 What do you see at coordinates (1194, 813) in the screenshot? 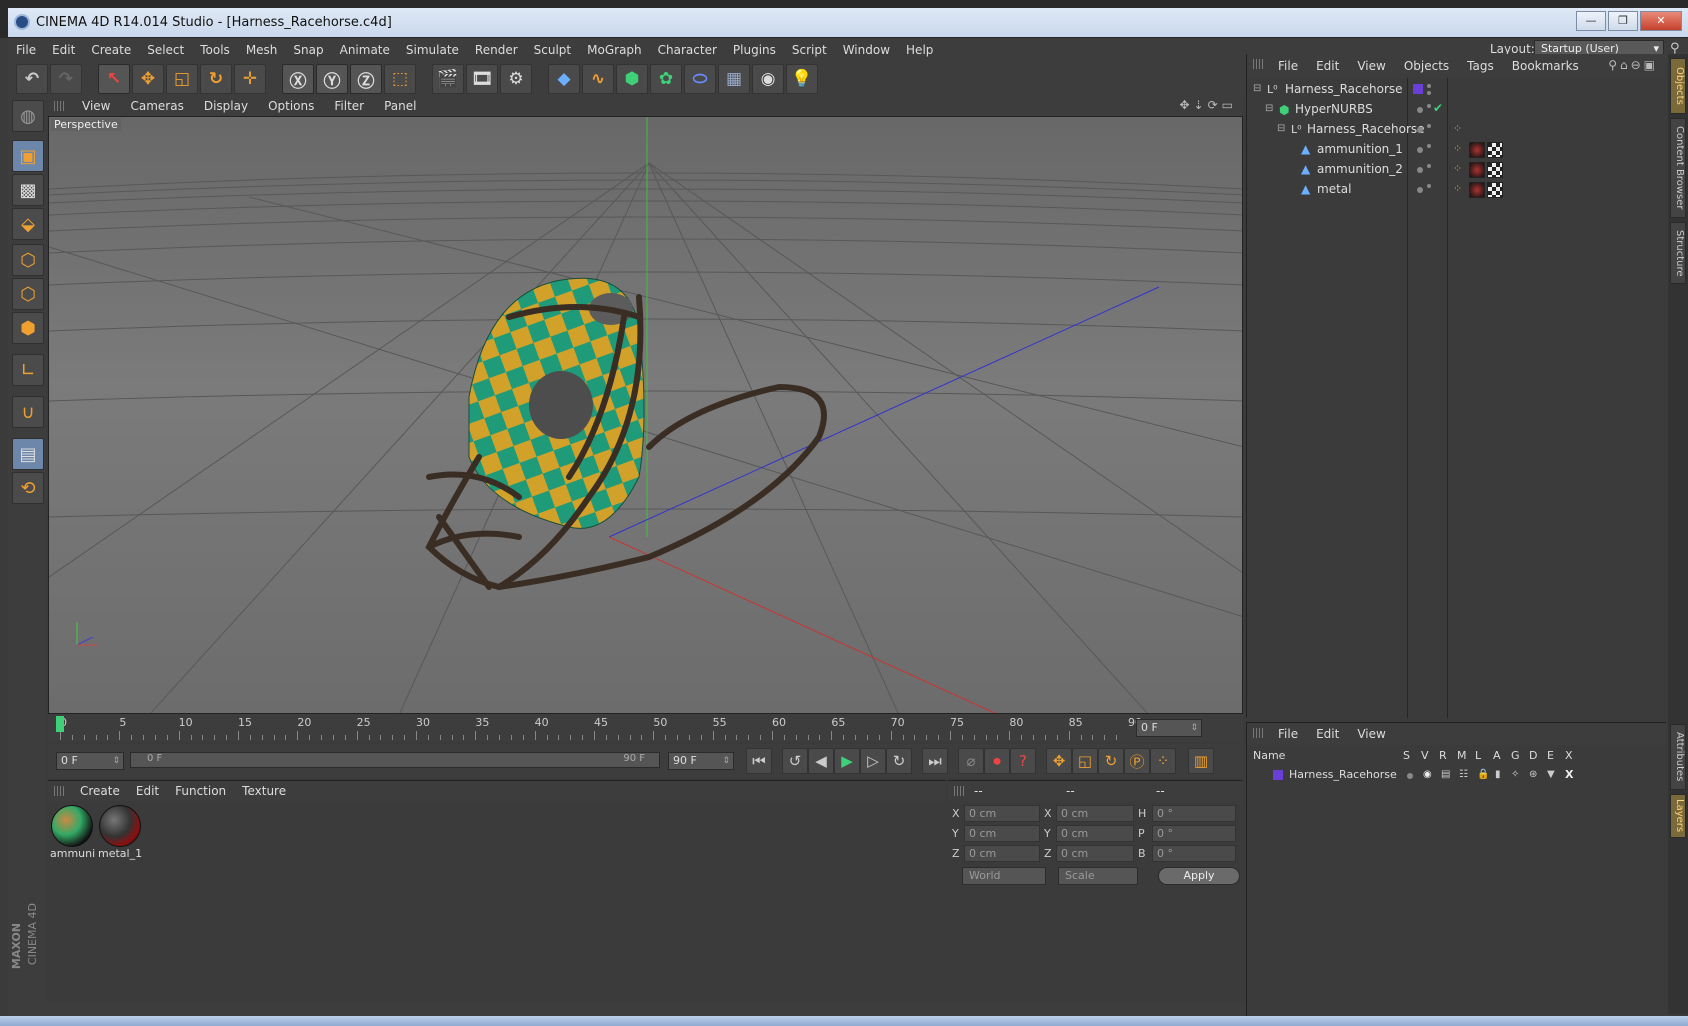
I see `rot-h-field: 0 °` at bounding box center [1194, 813].